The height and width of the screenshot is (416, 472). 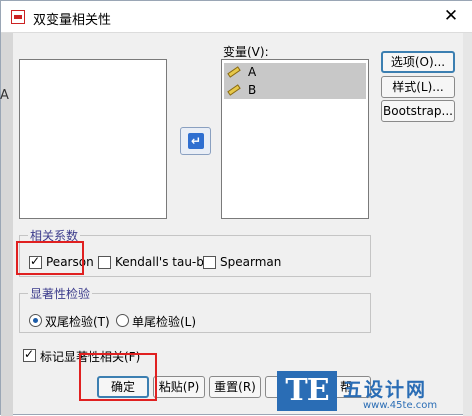 What do you see at coordinates (18, 17) in the screenshot?
I see `app-icon` at bounding box center [18, 17].